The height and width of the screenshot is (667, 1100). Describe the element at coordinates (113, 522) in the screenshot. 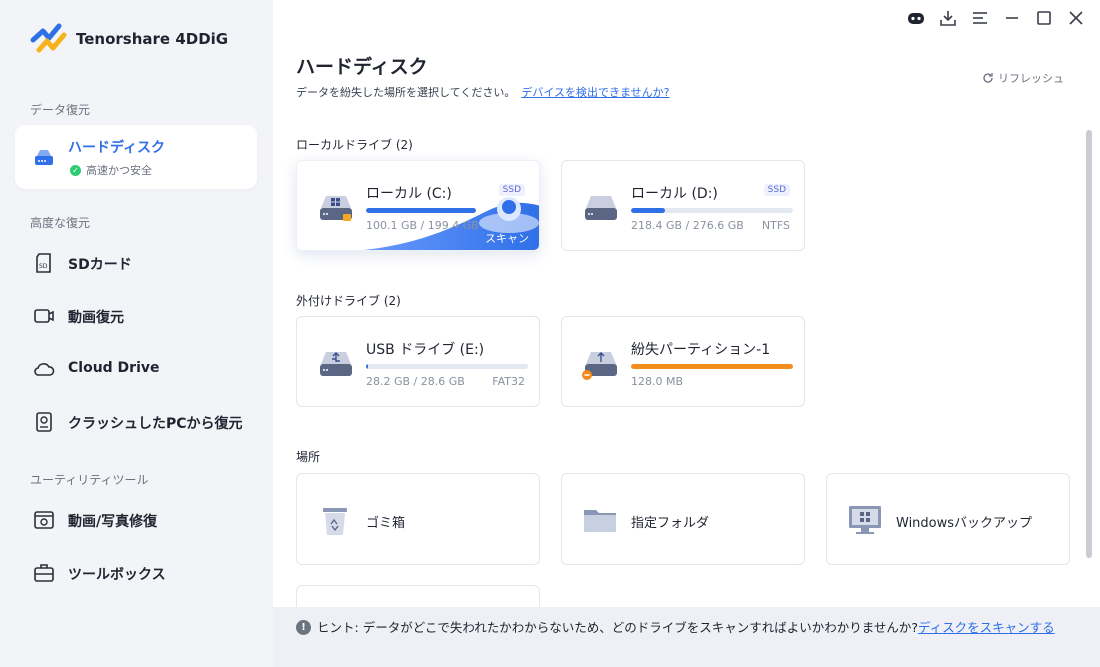

I see `sidebar-item-label: 動画/写真修復` at that location.